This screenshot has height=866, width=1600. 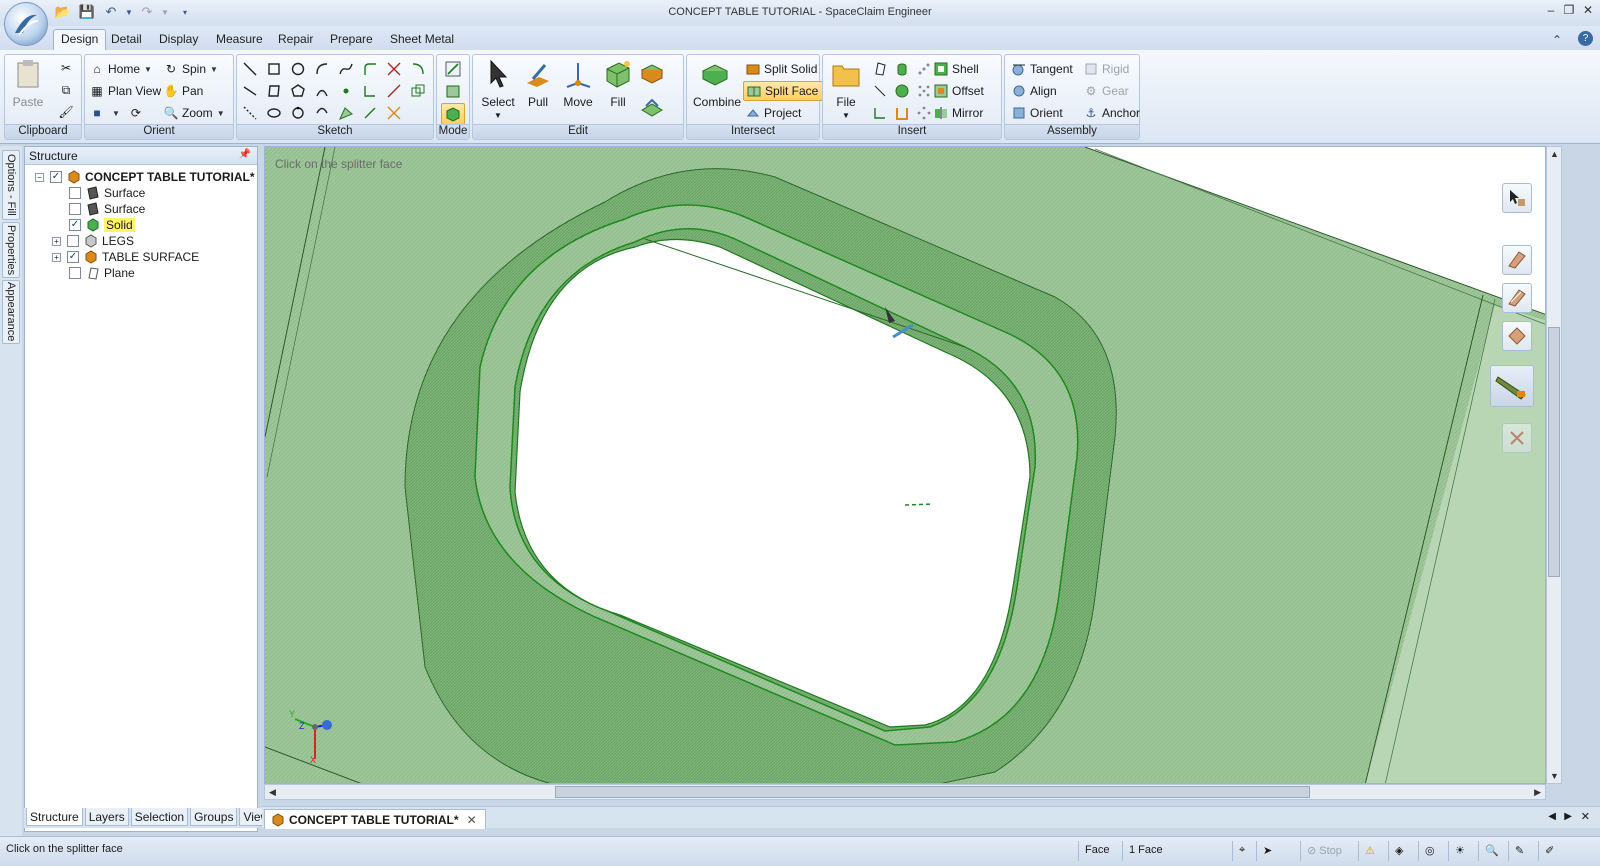 What do you see at coordinates (498, 89) in the screenshot?
I see `select-button: Select ▼` at bounding box center [498, 89].